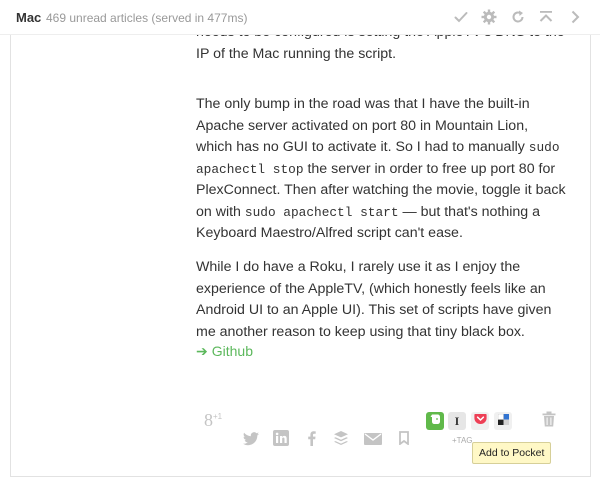 This screenshot has width=600, height=486. Describe the element at coordinates (29, 17) in the screenshot. I see `feed-title: Mac` at that location.